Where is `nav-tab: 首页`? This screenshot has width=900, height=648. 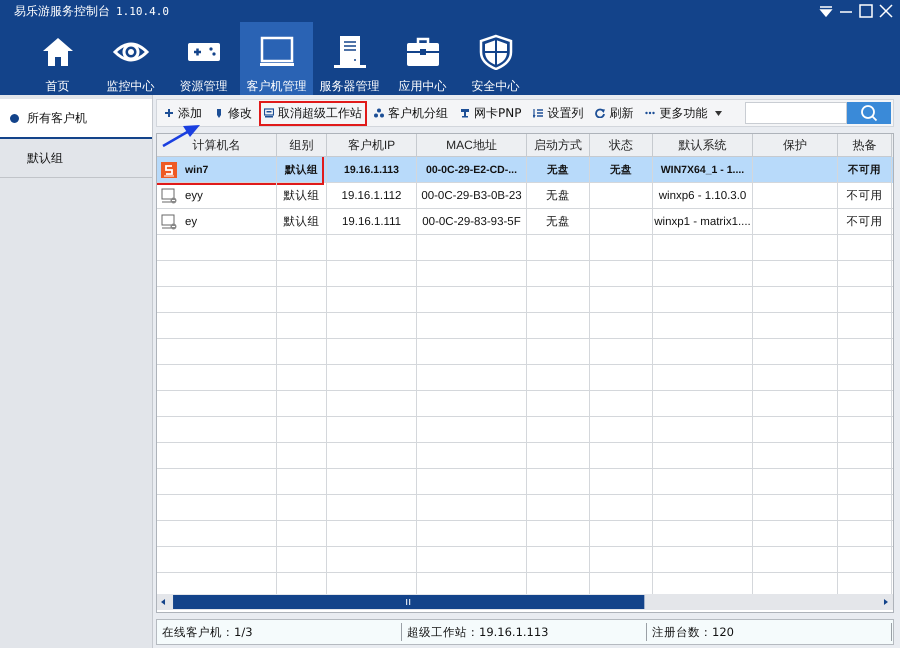 nav-tab: 首页 is located at coordinates (57, 58).